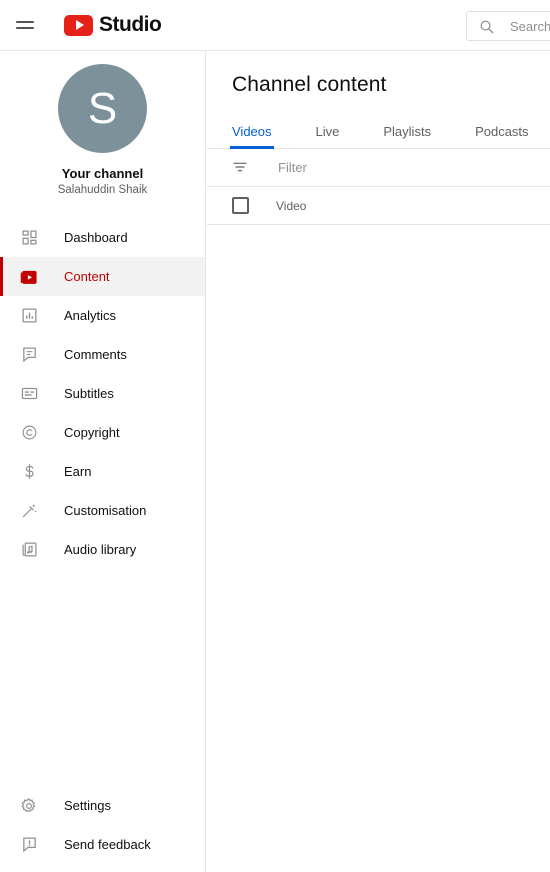  I want to click on customisation-magic-wand-icon, so click(29, 511).